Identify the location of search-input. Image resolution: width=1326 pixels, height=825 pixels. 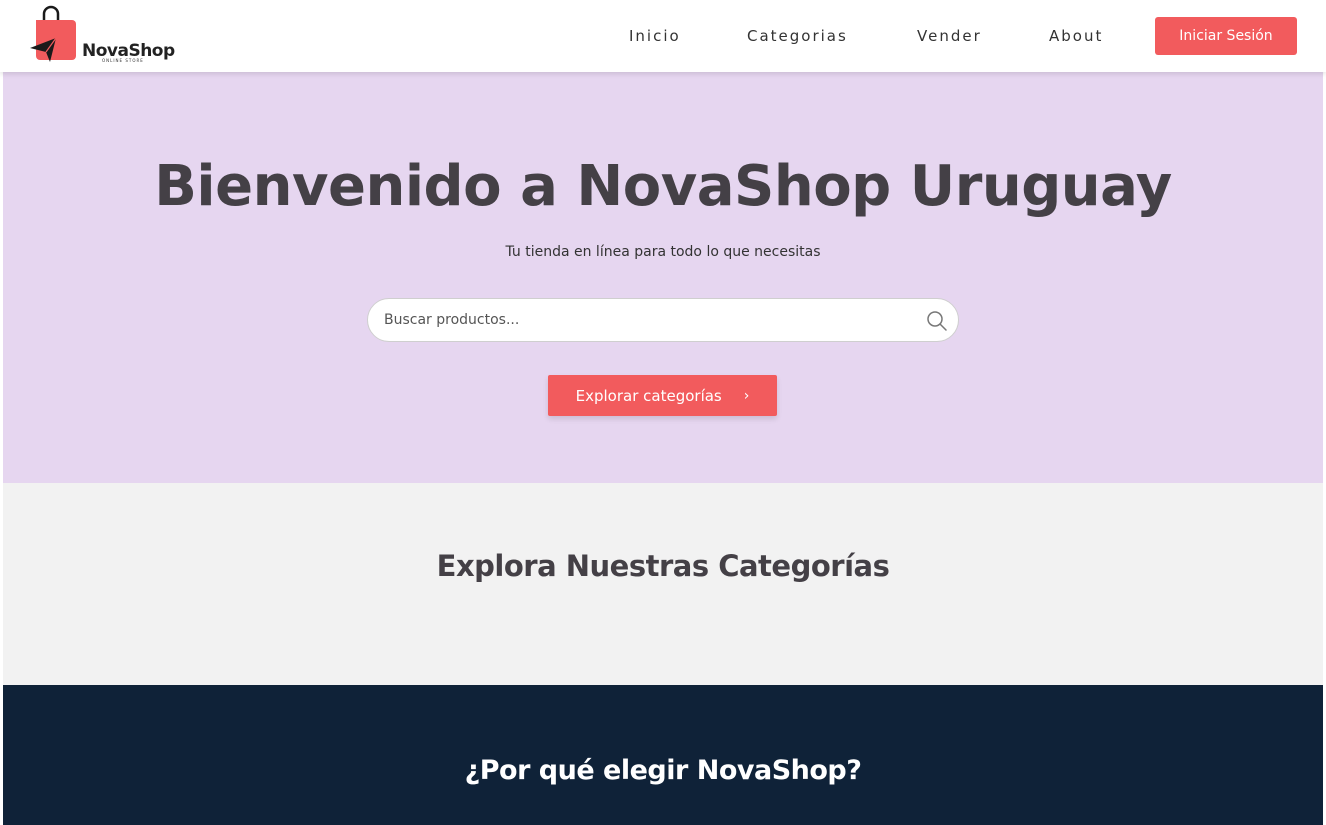
(649, 320).